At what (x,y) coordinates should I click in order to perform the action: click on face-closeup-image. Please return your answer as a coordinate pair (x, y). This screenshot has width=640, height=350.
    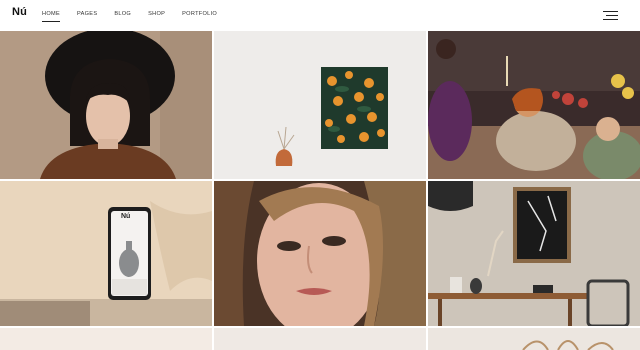
    Looking at the image, I should click on (320, 253).